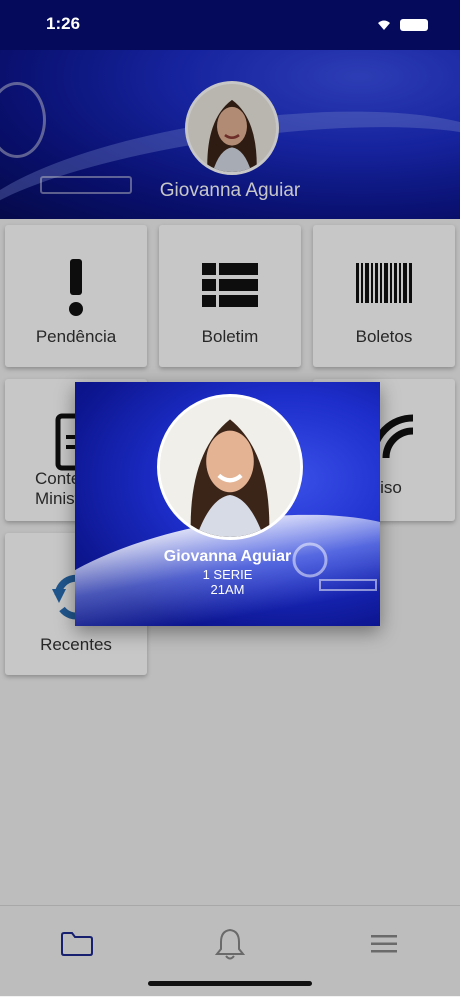 This screenshot has height=997, width=460. I want to click on battery-icon, so click(414, 25).